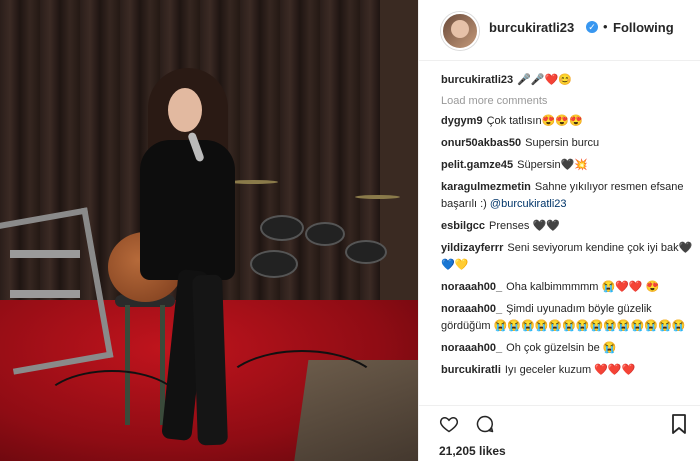 This screenshot has width=700, height=462. I want to click on comment-text: Iyı geceler kuzum ❤️❤️❤️, so click(570, 370).